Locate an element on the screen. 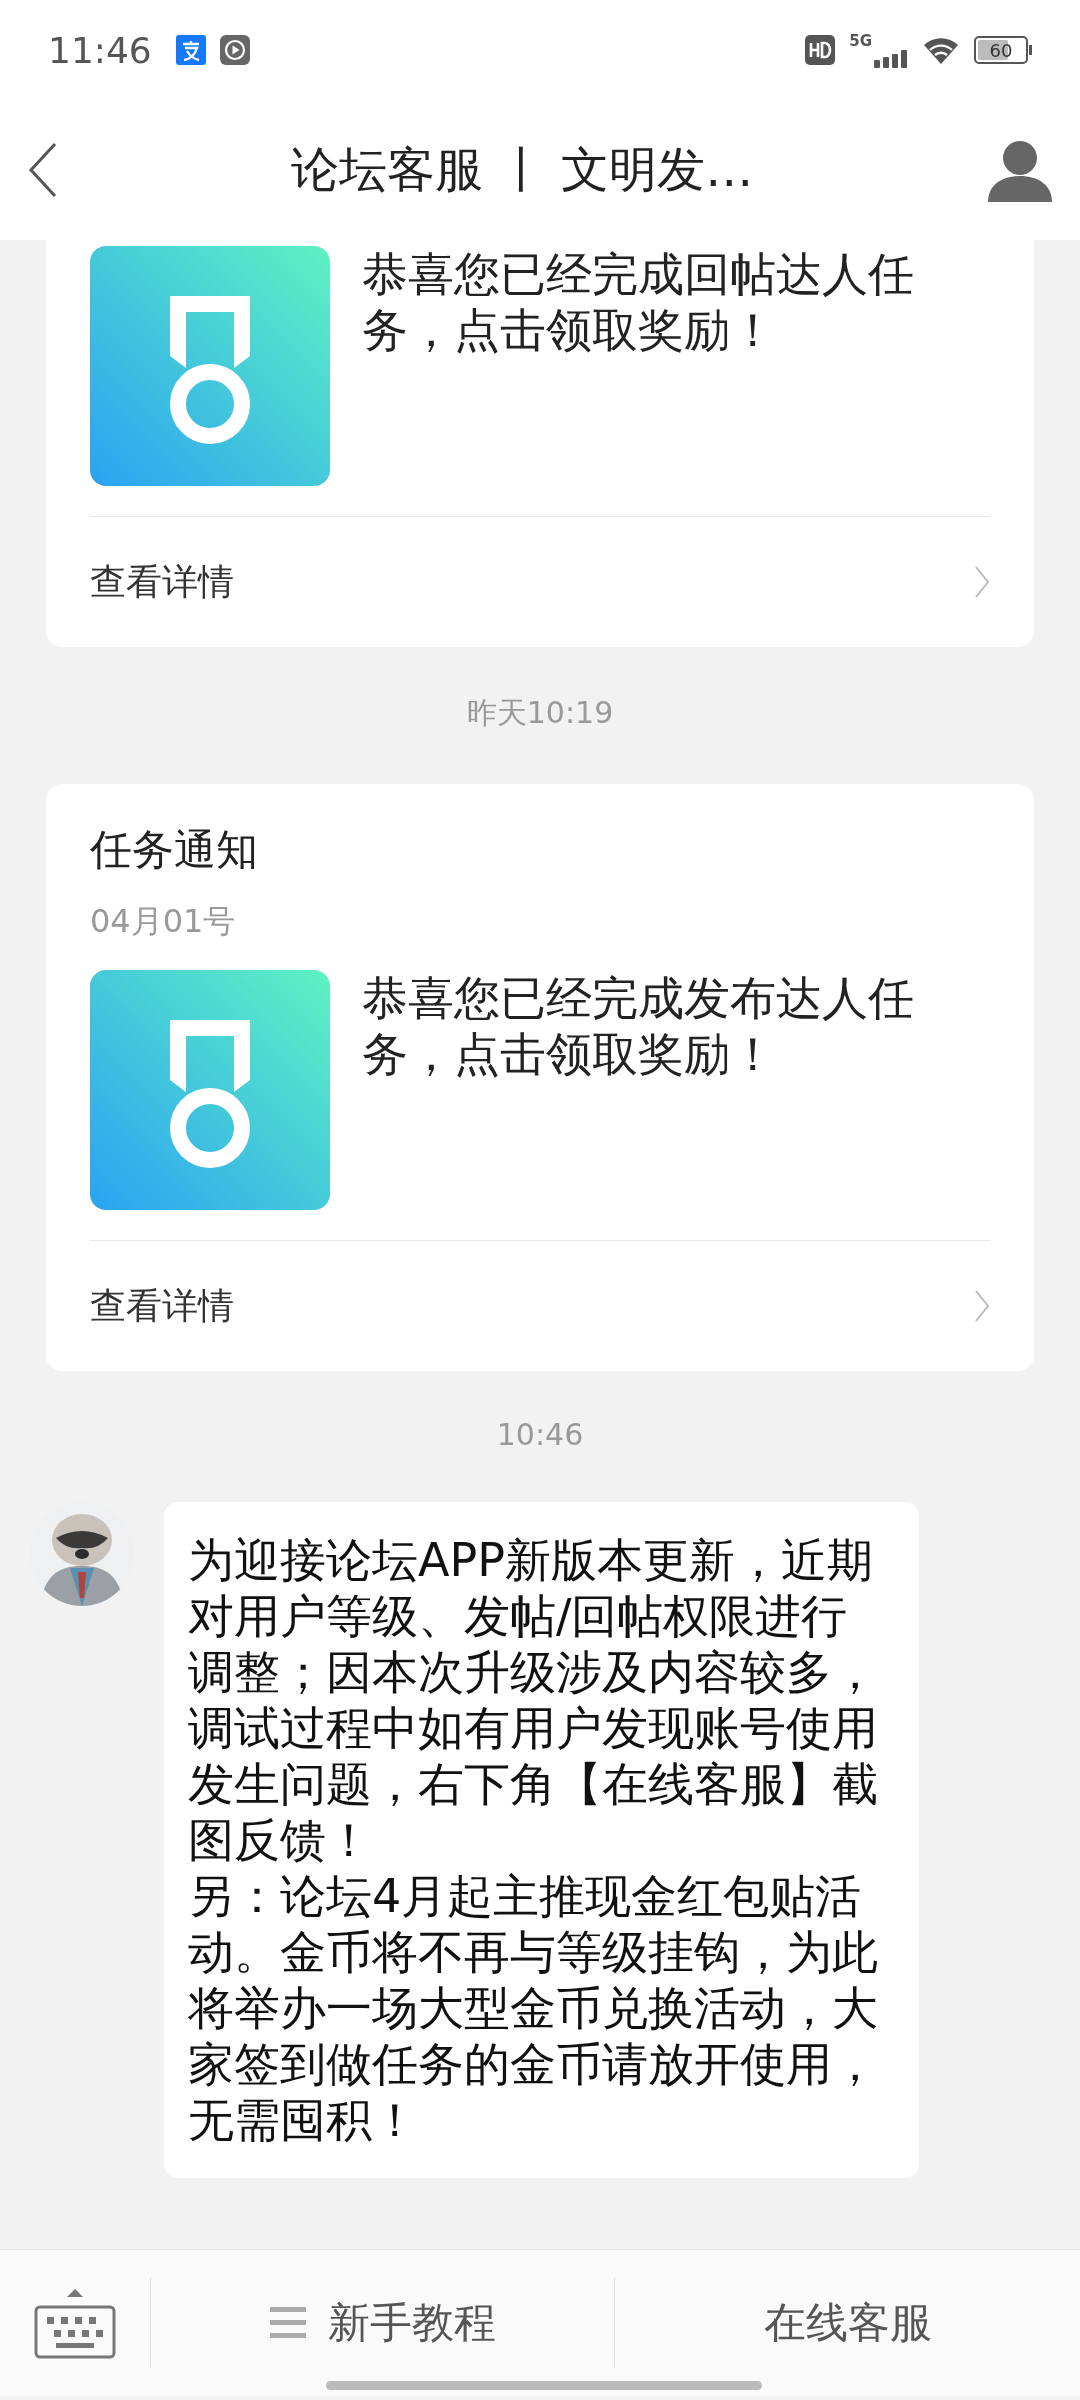 The image size is (1080, 2400). back-icon is located at coordinates (43, 170).